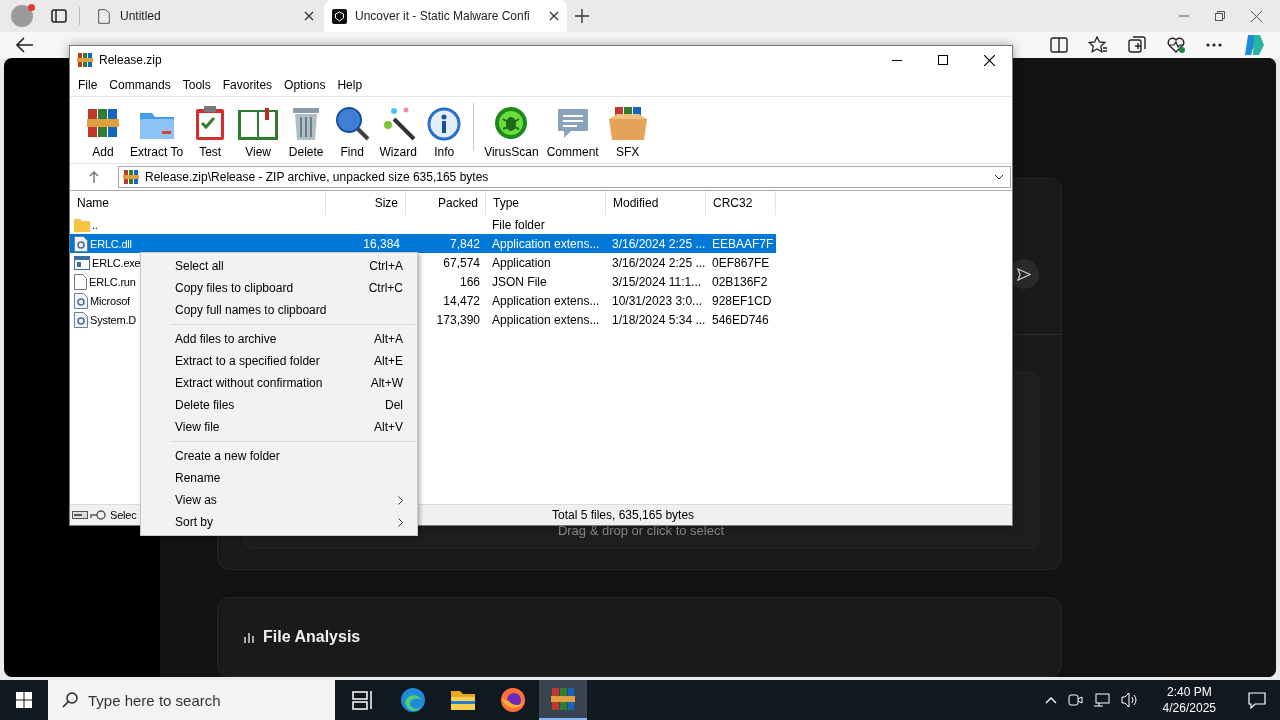 This screenshot has height=720, width=1280. Describe the element at coordinates (519, 282) in the screenshot. I see `table-cell-text: JSON File` at that location.